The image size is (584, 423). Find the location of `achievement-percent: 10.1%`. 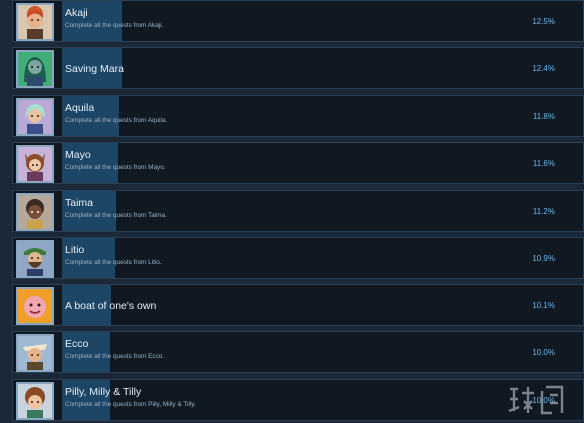

achievement-percent: 10.1% is located at coordinates (543, 305).